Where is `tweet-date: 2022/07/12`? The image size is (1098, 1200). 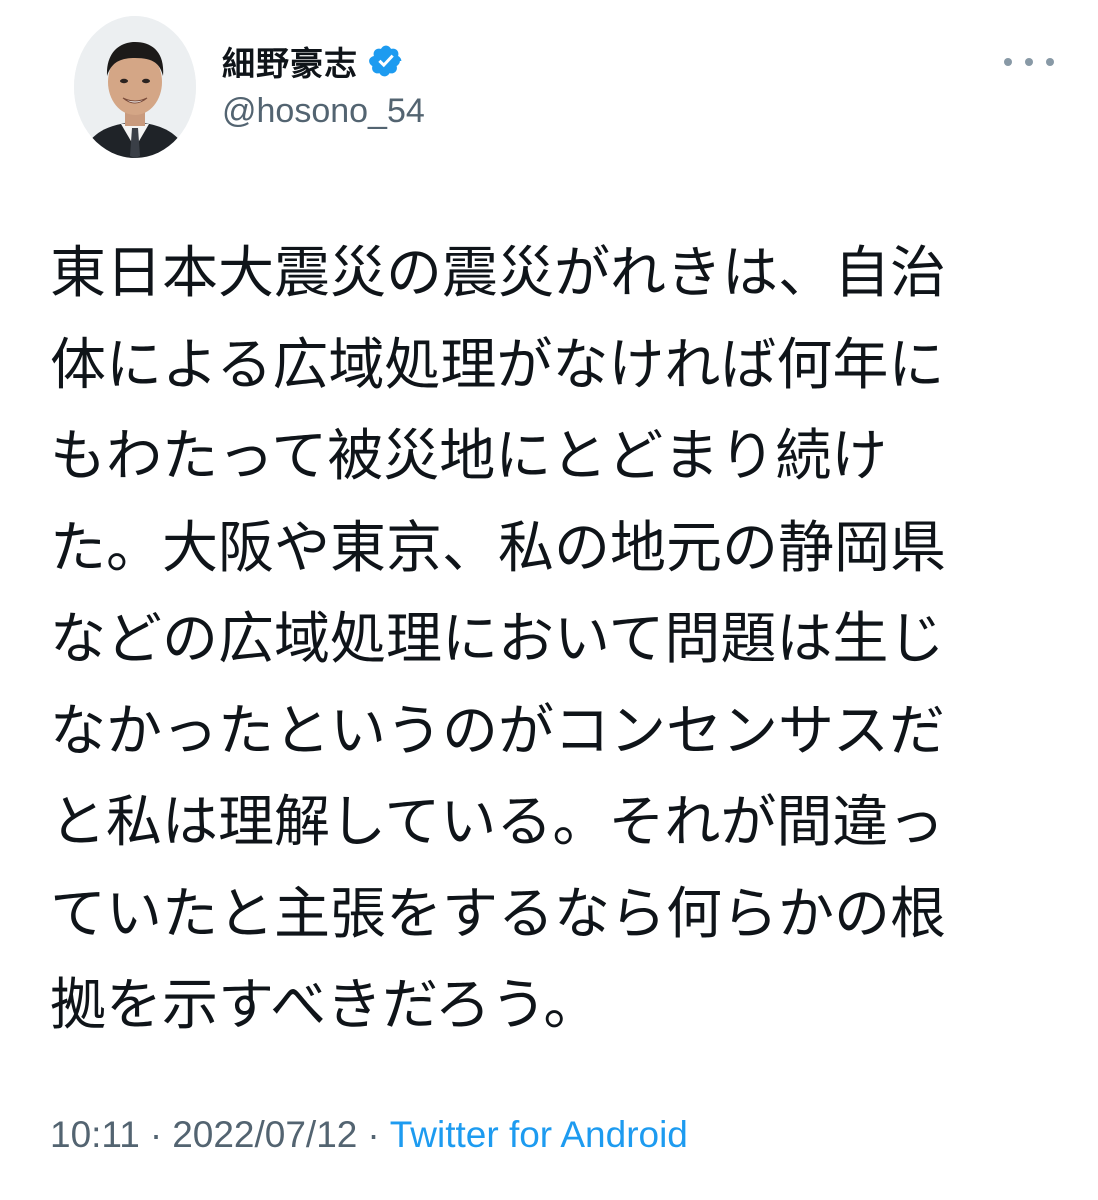 tweet-date: 2022/07/12 is located at coordinates (264, 1135).